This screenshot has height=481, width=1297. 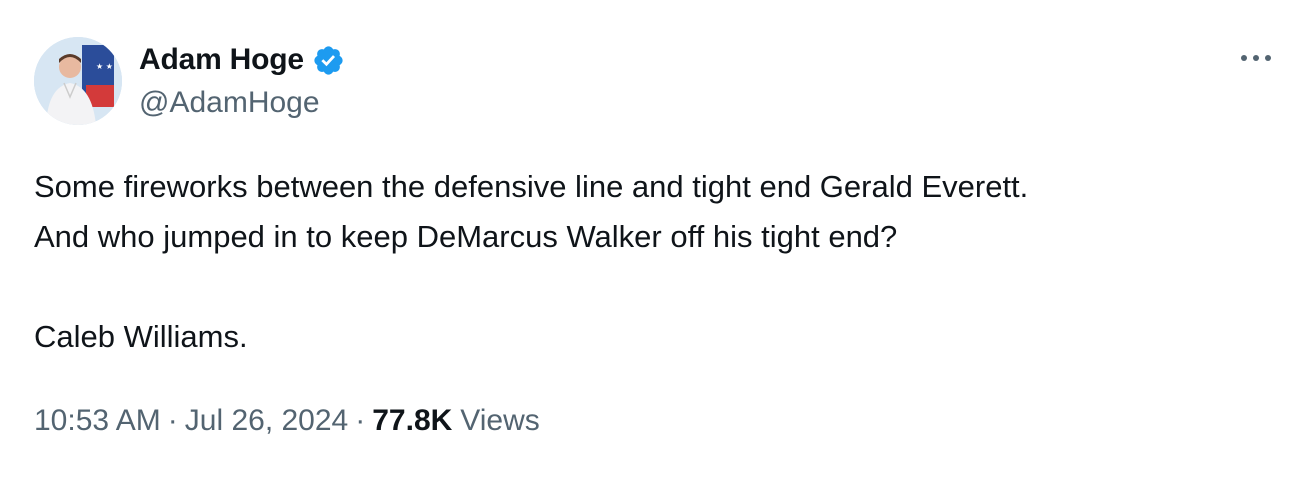 I want to click on more-options-button, so click(x=1256, y=58).